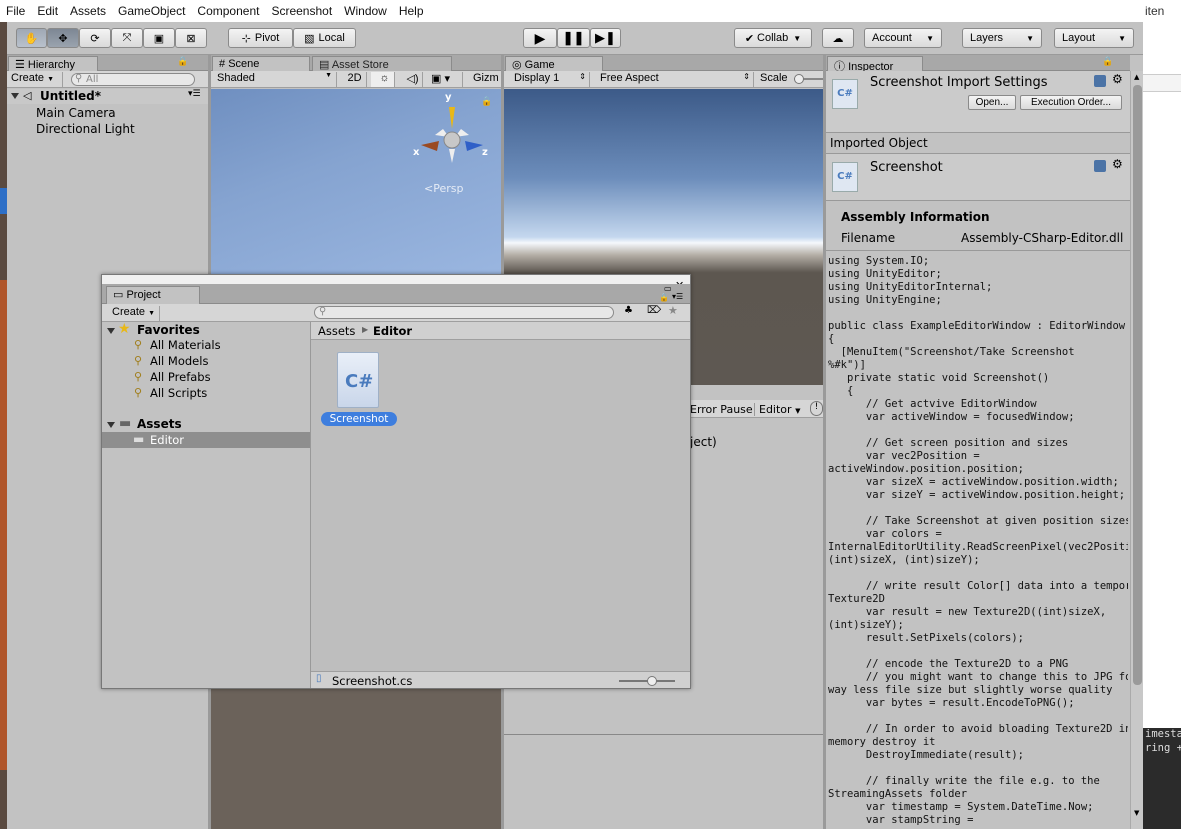 Image resolution: width=1181 pixels, height=829 pixels. Describe the element at coordinates (359, 389) in the screenshot. I see `script-asset-item: C# Screenshot` at that location.